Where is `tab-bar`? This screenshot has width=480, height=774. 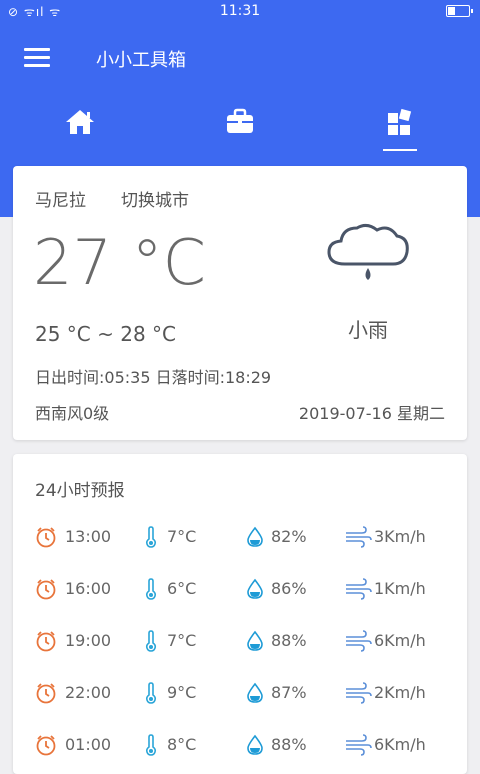 tab-bar is located at coordinates (240, 122).